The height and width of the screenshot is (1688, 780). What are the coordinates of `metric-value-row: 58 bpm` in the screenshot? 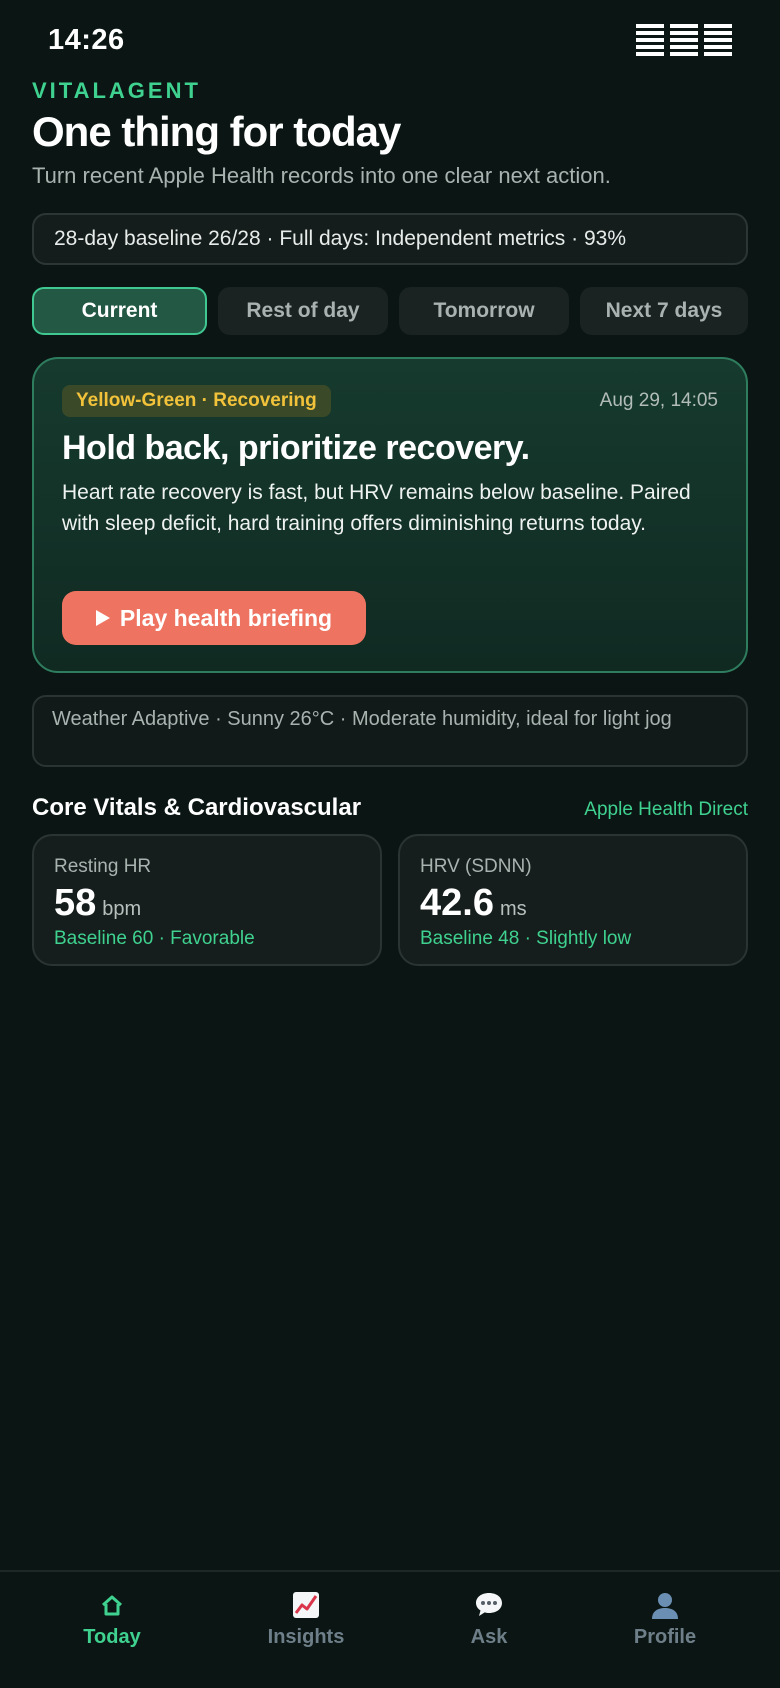 It's located at (97, 903).